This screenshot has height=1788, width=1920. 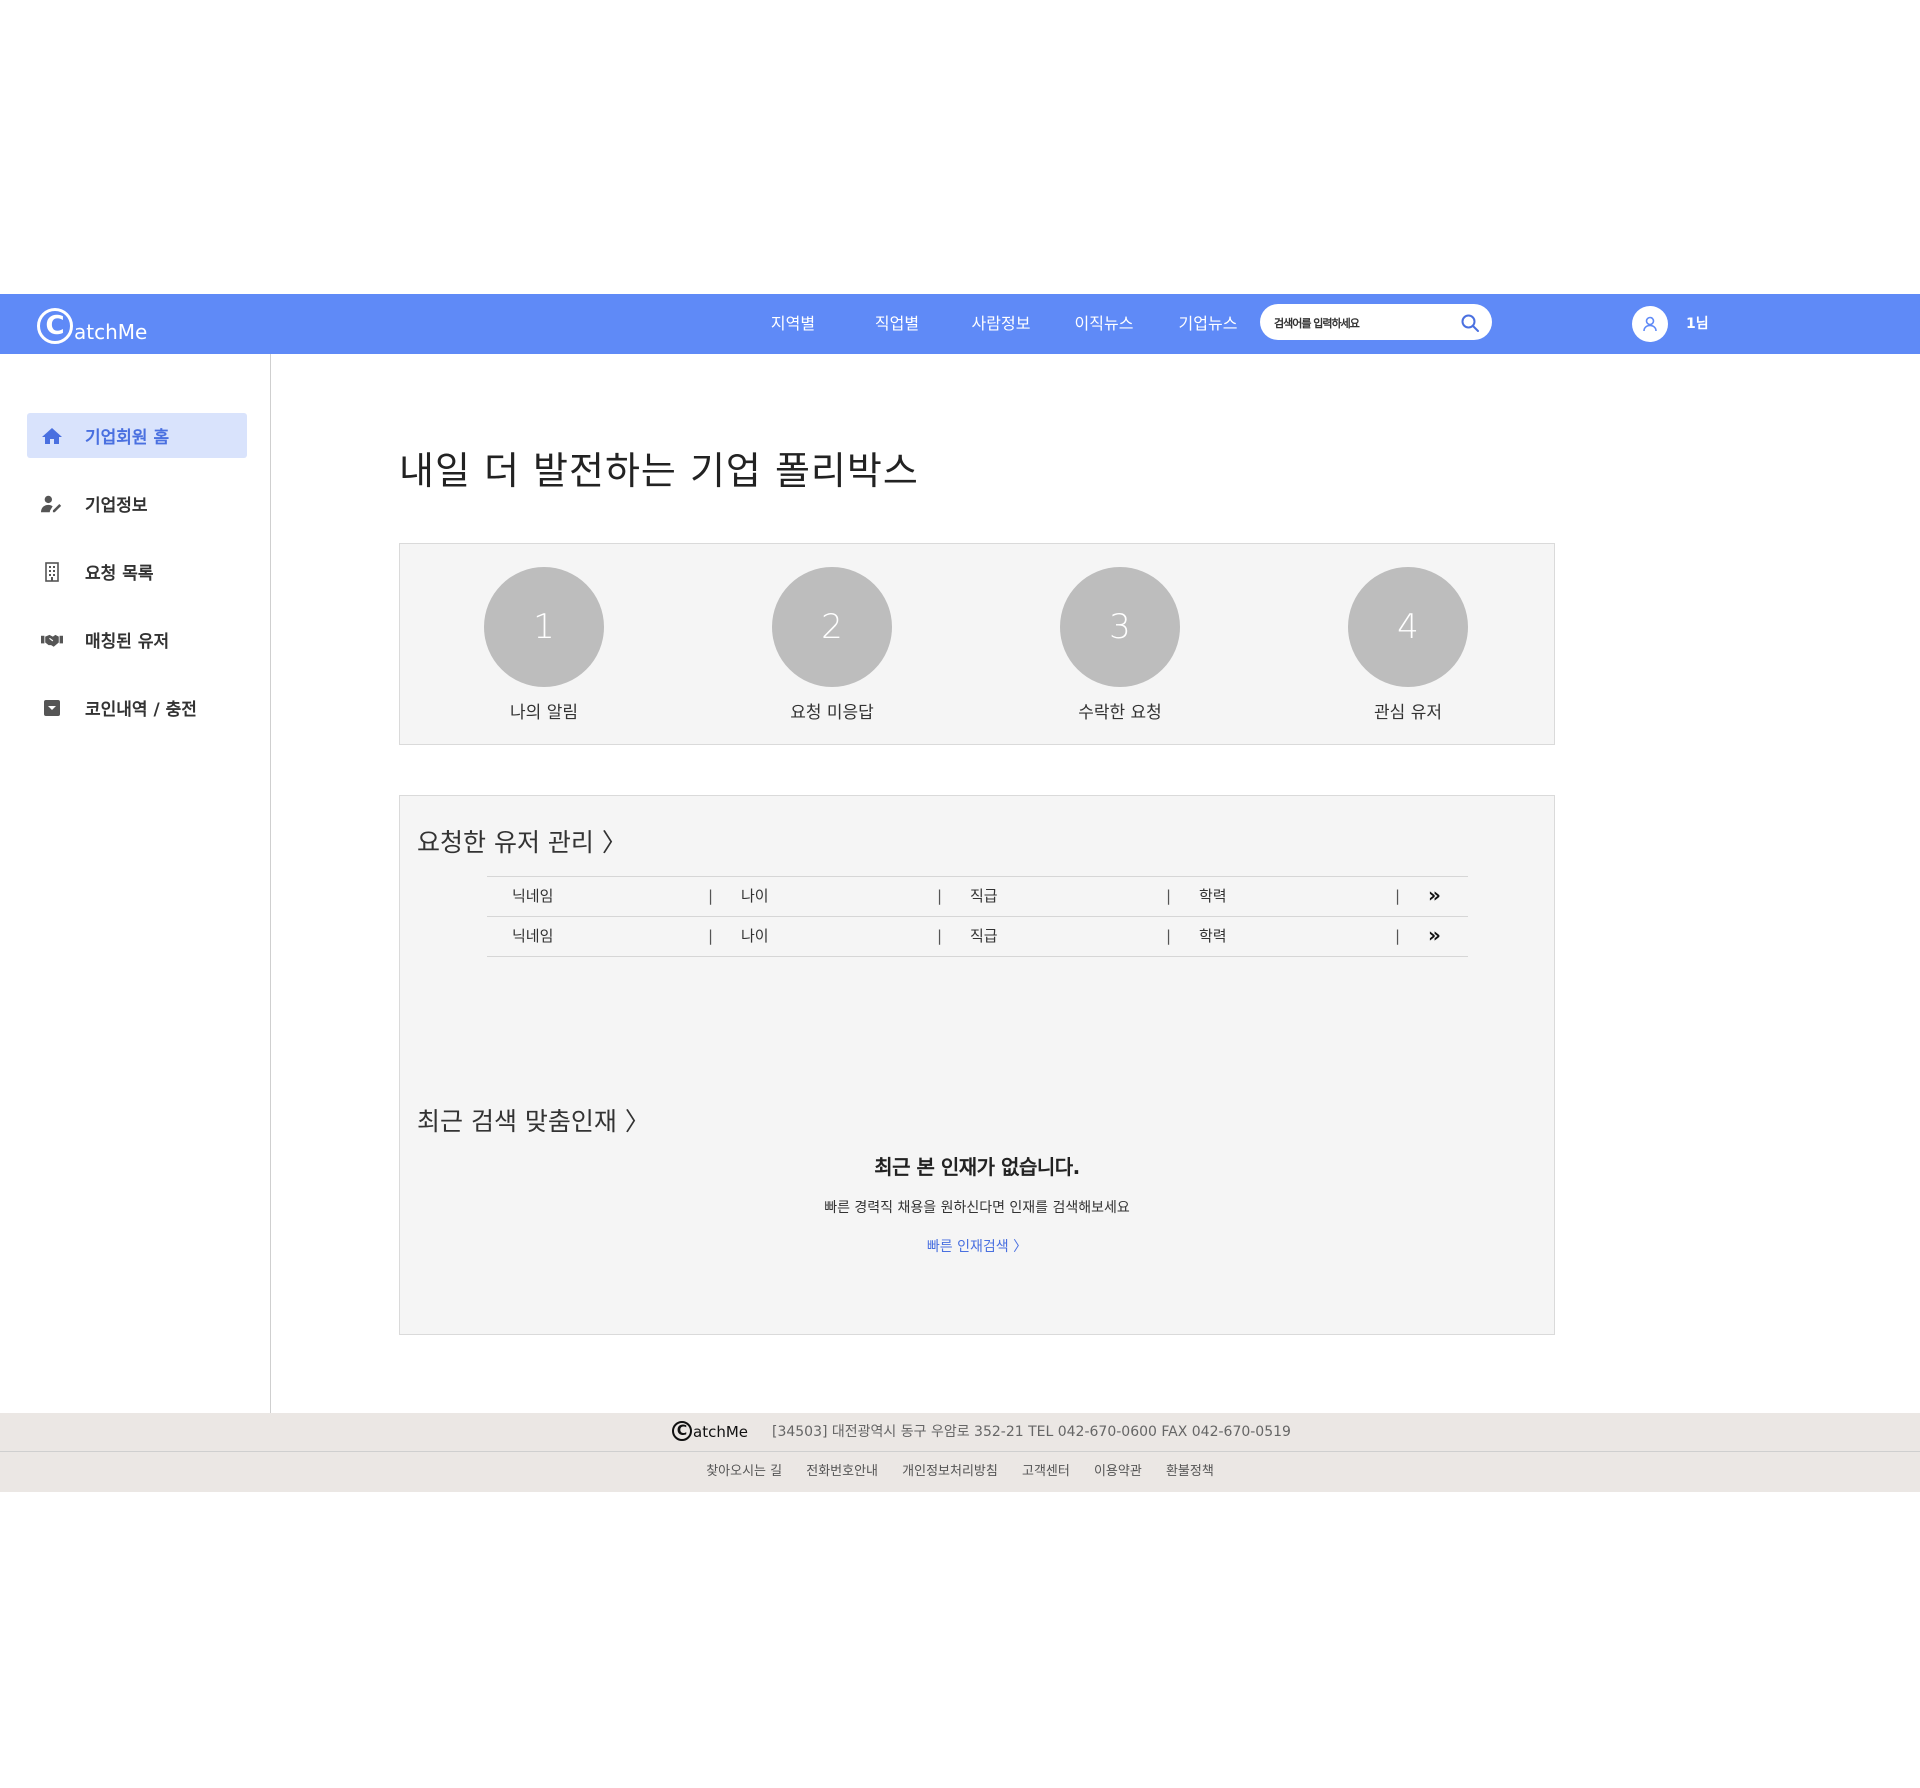 What do you see at coordinates (1001, 324) in the screenshot?
I see `nav-people-info: 사람정보` at bounding box center [1001, 324].